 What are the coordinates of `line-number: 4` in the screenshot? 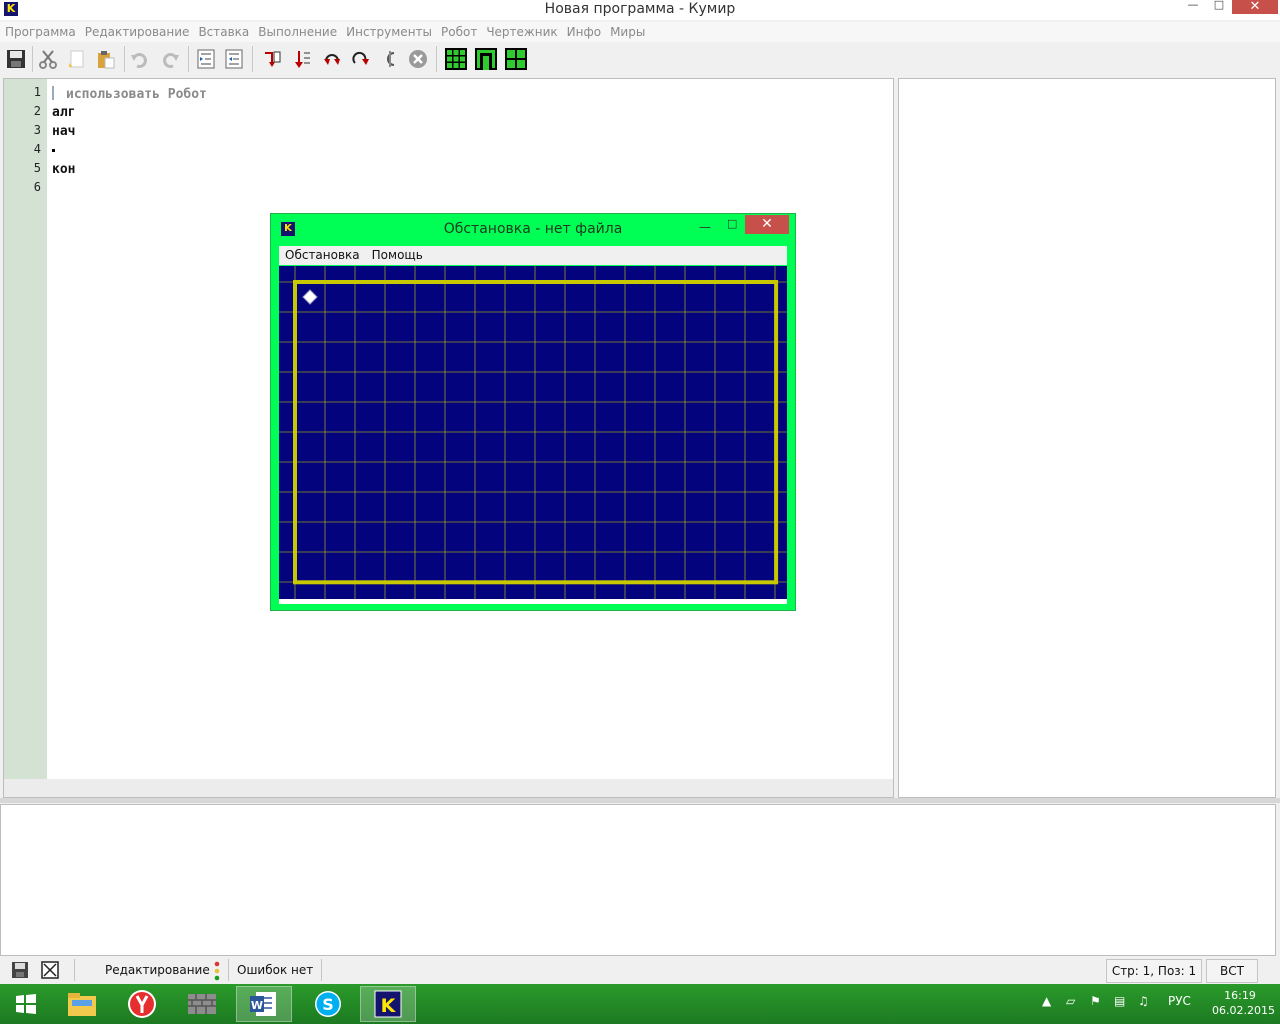 It's located at (37, 149).